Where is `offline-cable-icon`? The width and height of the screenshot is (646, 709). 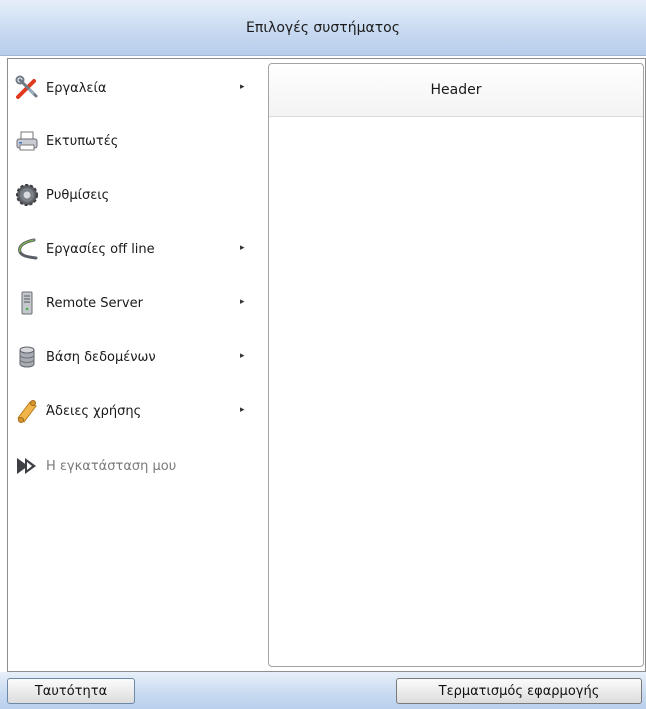 offline-cable-icon is located at coordinates (27, 249).